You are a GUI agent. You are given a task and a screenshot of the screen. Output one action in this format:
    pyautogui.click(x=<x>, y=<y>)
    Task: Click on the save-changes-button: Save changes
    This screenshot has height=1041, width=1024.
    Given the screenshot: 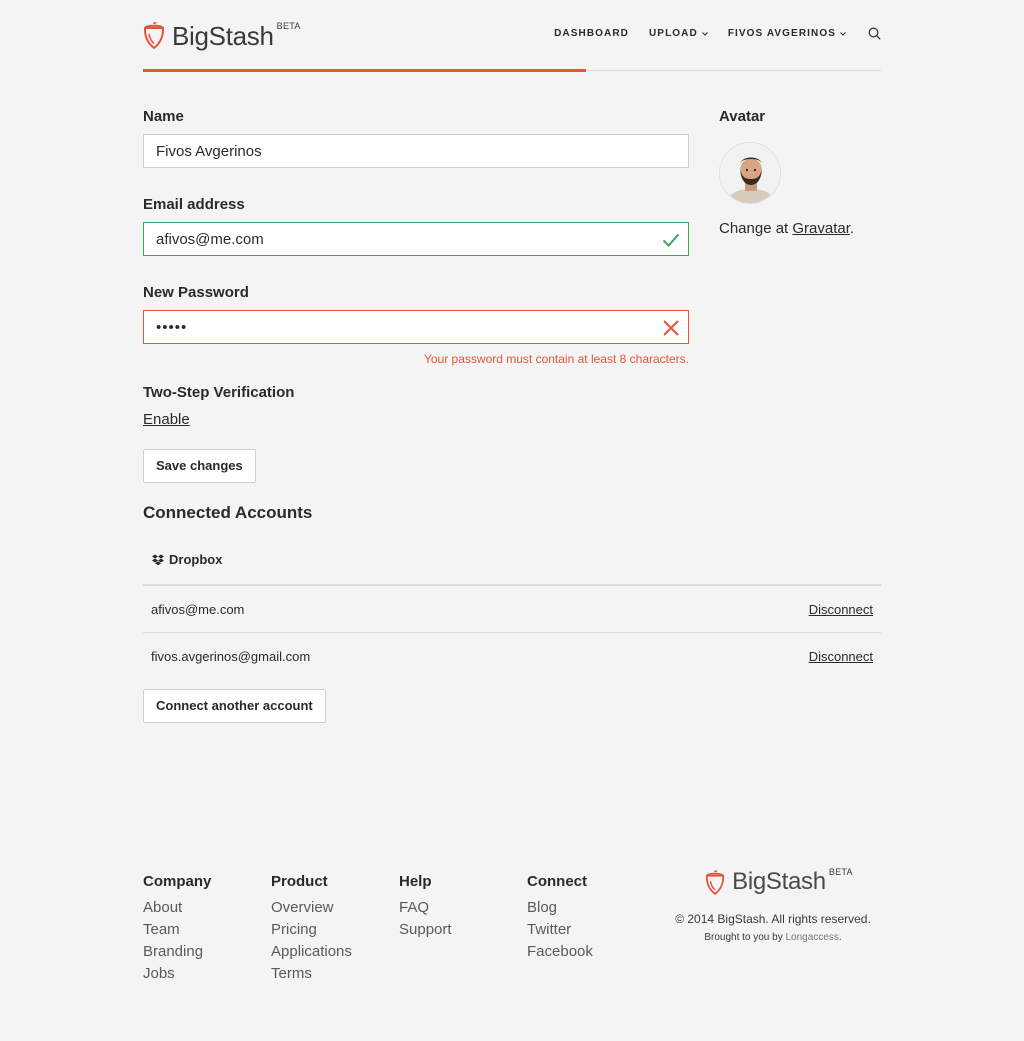 What is the action you would take?
    pyautogui.click(x=199, y=466)
    